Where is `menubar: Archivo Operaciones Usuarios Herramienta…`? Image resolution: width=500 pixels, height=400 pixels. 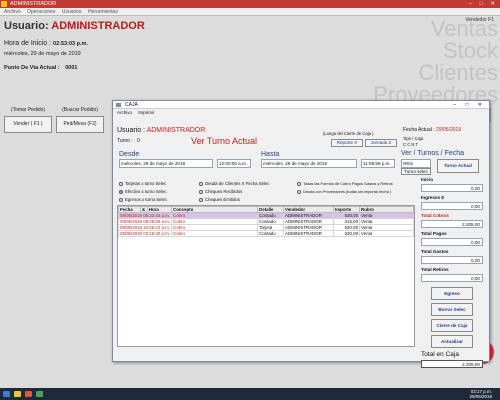
menubar: Archivo Operaciones Usuarios Herramienta… is located at coordinates (250, 12).